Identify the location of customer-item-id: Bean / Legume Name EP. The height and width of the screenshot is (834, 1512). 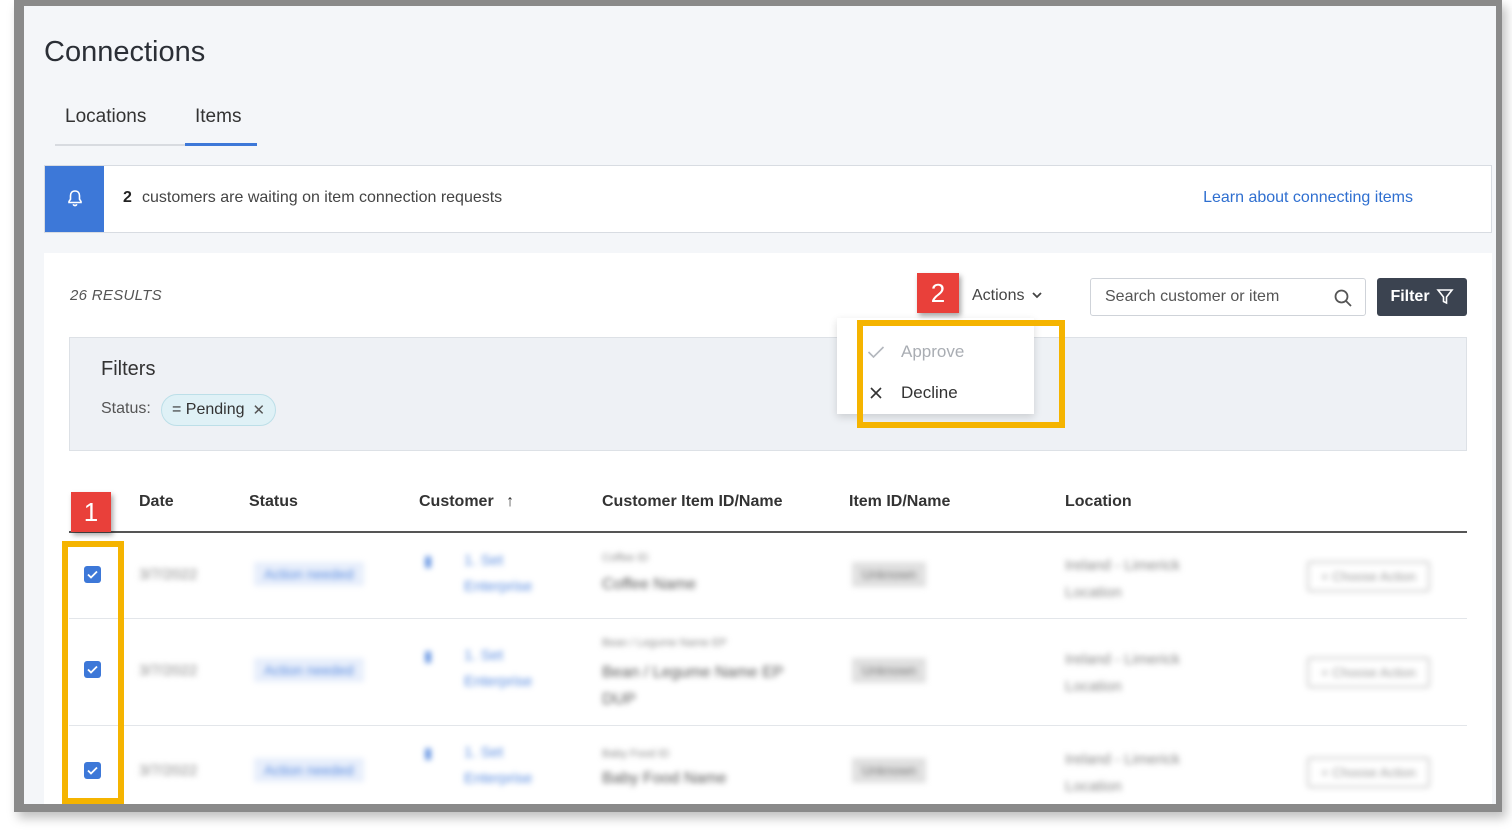
(664, 643).